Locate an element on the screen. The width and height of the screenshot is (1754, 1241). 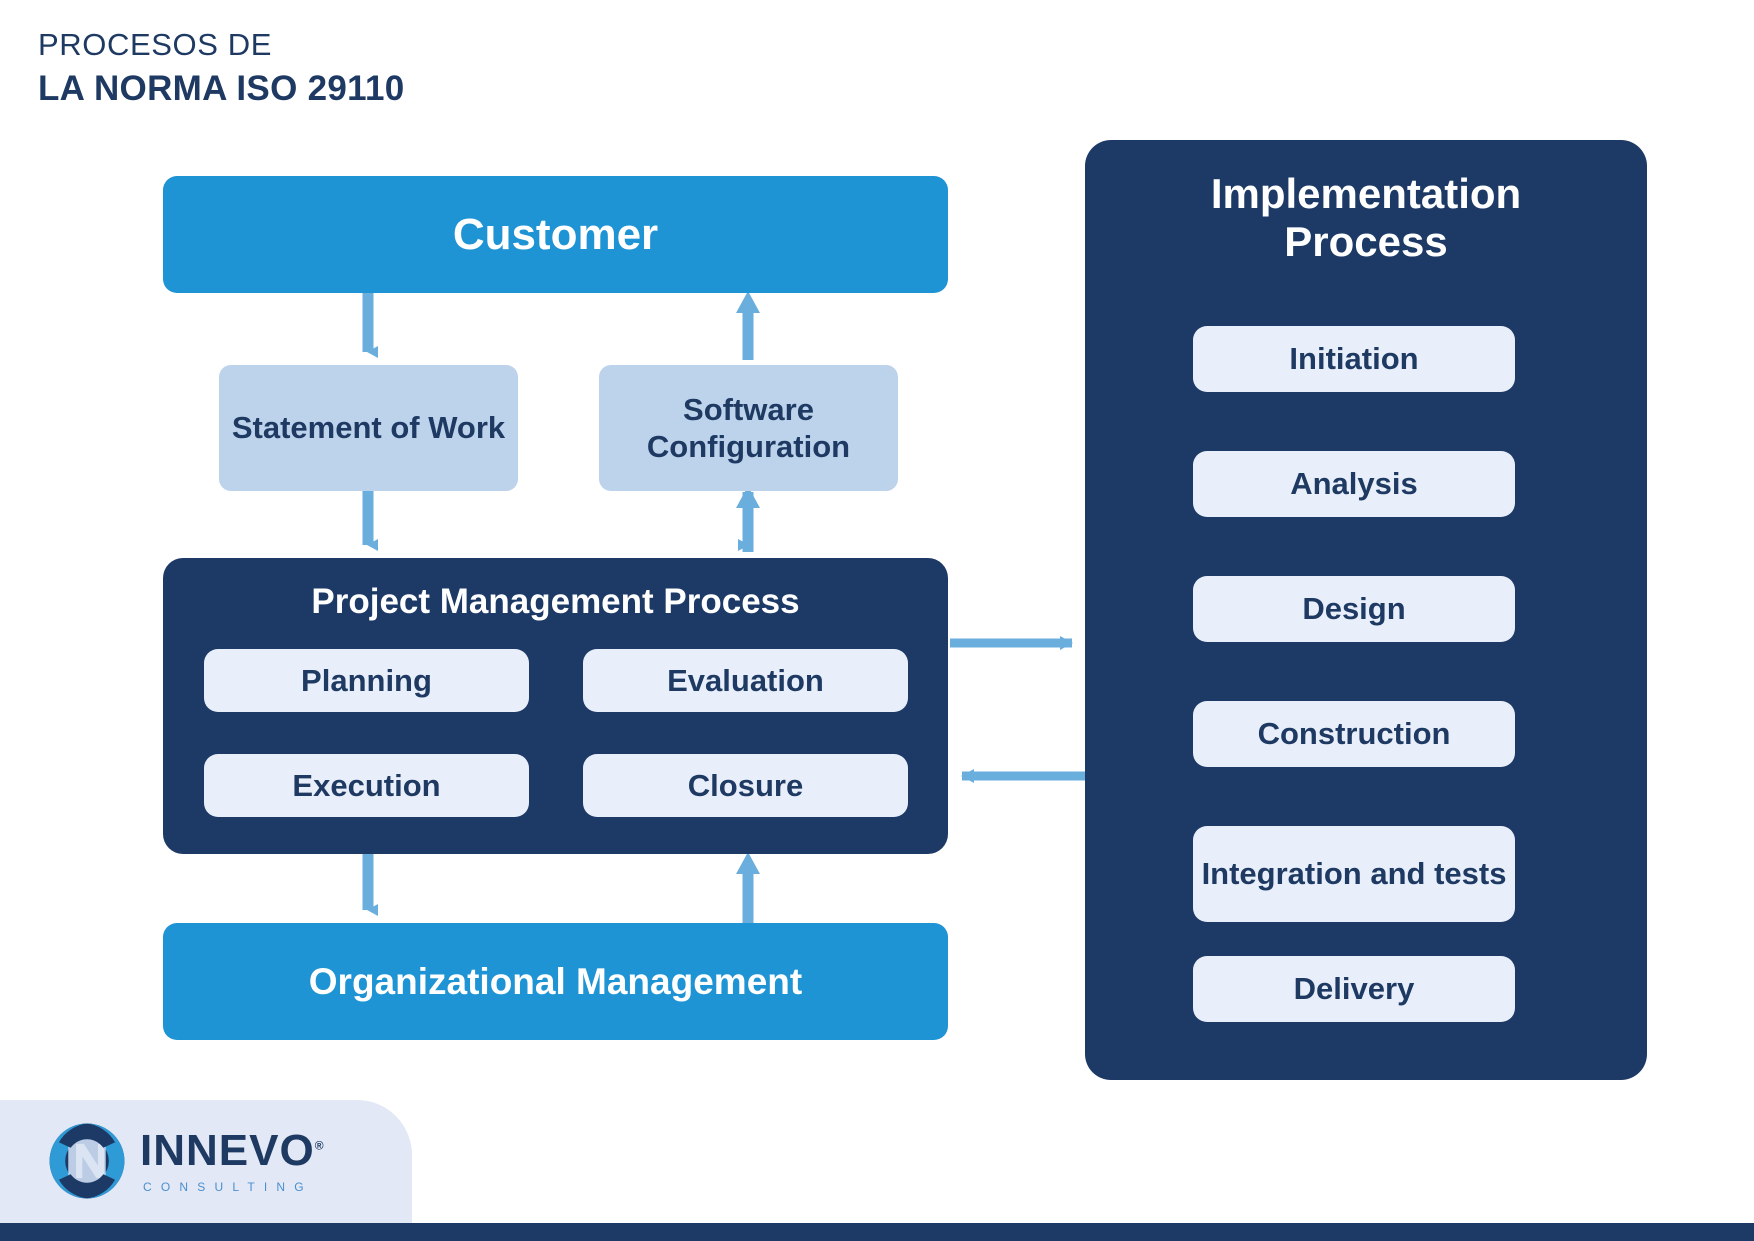
implementation-step-label: Initiation is located at coordinates (1354, 359).